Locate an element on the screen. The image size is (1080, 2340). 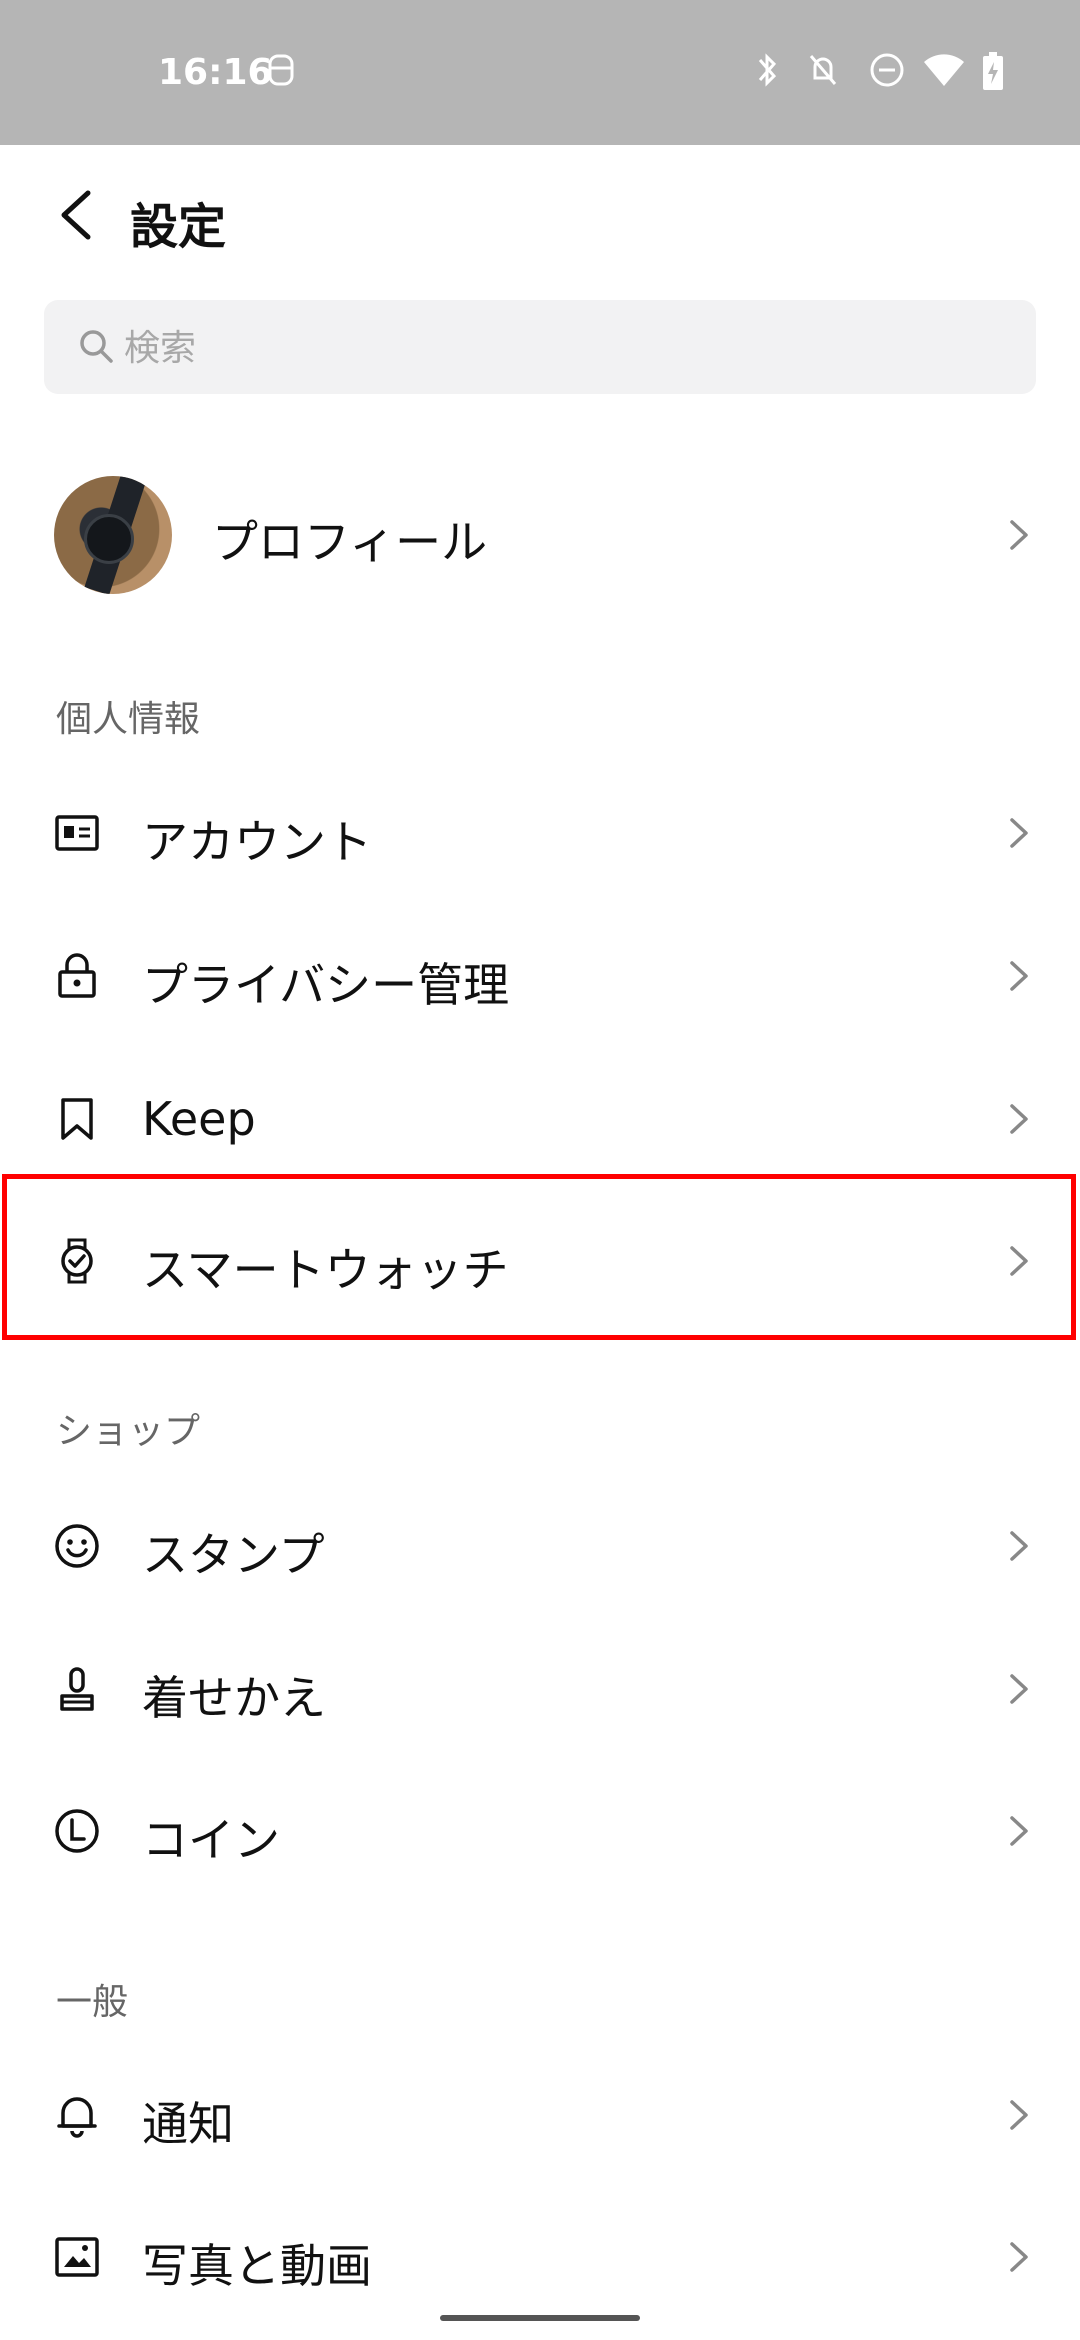
search-box is located at coordinates (540, 348).